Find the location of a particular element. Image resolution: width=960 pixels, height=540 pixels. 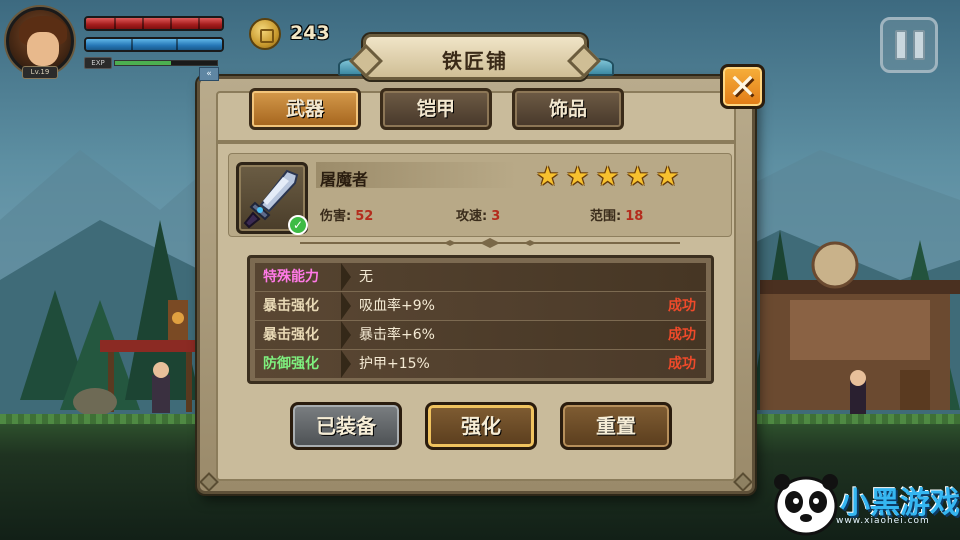

reset-button: 重置 is located at coordinates (616, 426).